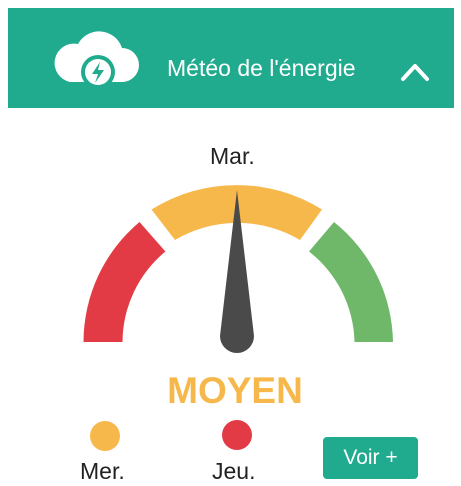 This screenshot has height=486, width=461. Describe the element at coordinates (102, 471) in the screenshot. I see `forecast-day-mer: Mer.` at that location.